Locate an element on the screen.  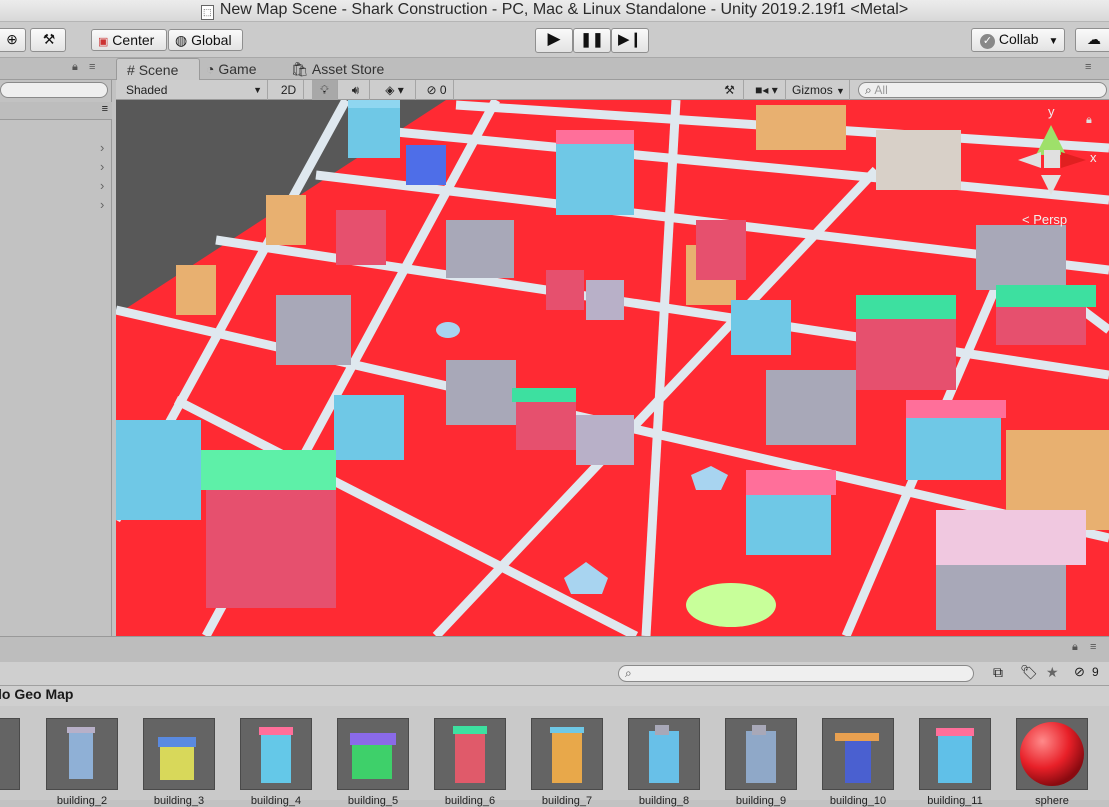
step-icon: ▶❙ is located at coordinates (630, 39).